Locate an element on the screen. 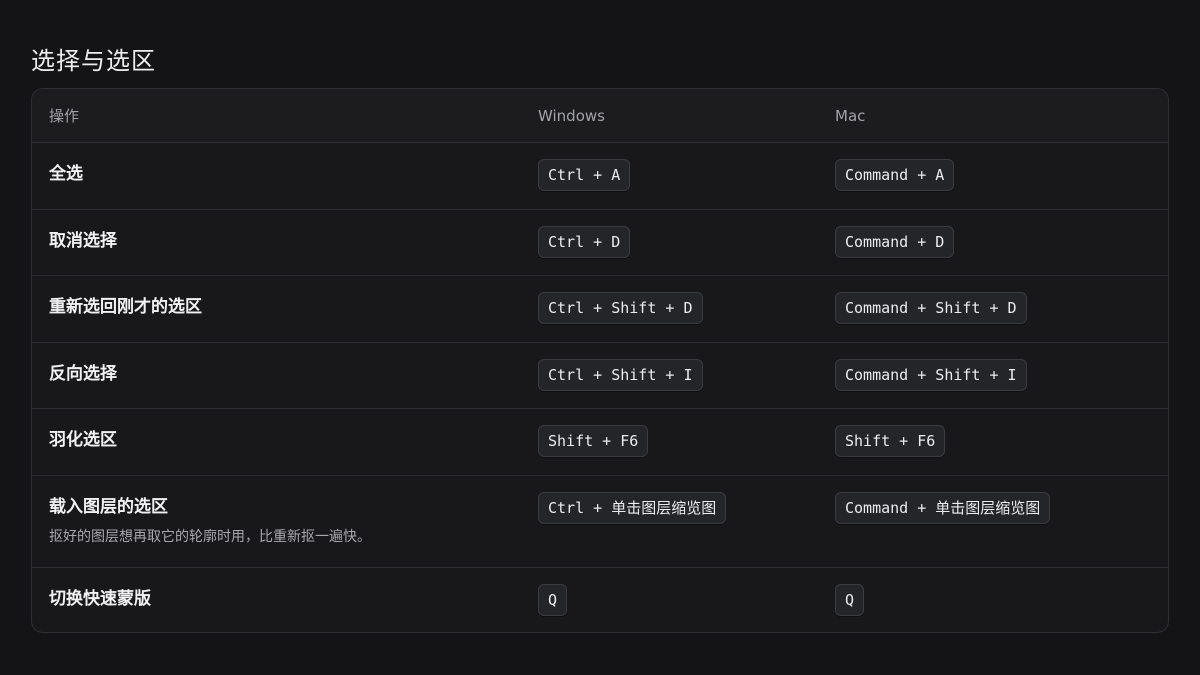 Image resolution: width=1200 pixels, height=675 pixels. table-row: 取消选择 Ctrl + D Command + D is located at coordinates (600, 243).